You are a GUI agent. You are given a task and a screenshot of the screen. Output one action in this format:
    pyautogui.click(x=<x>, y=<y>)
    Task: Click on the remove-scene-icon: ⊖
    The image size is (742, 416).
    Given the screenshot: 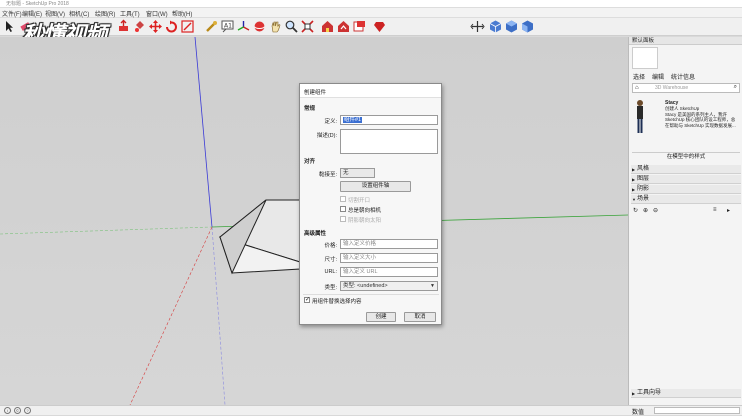 What is the action you would take?
    pyautogui.click(x=655, y=210)
    